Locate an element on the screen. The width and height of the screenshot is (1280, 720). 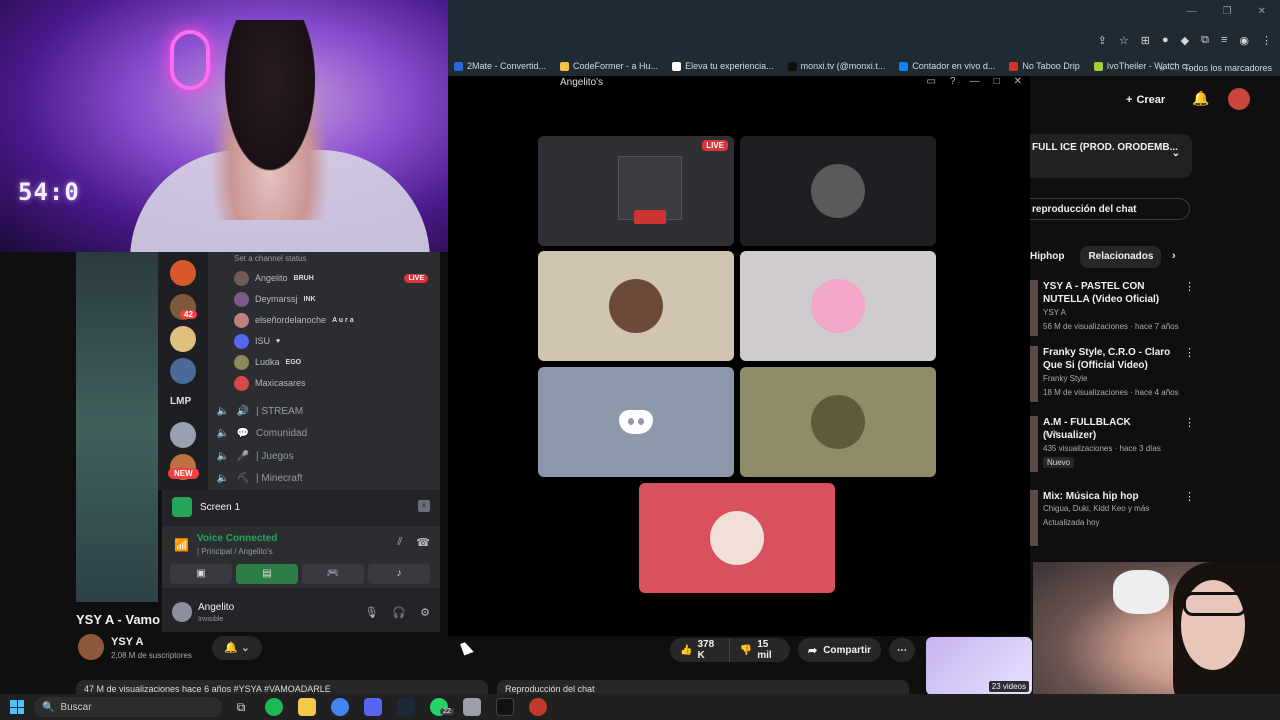
activity-icon: 🎮 is located at coordinates (333, 574).